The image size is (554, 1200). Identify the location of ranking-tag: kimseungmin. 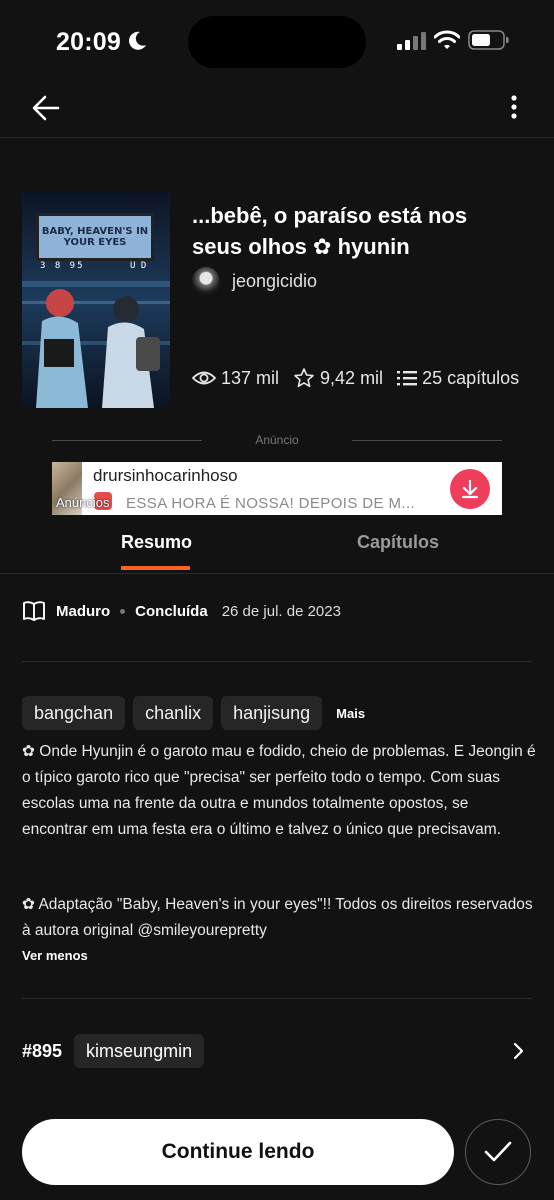
(139, 1051).